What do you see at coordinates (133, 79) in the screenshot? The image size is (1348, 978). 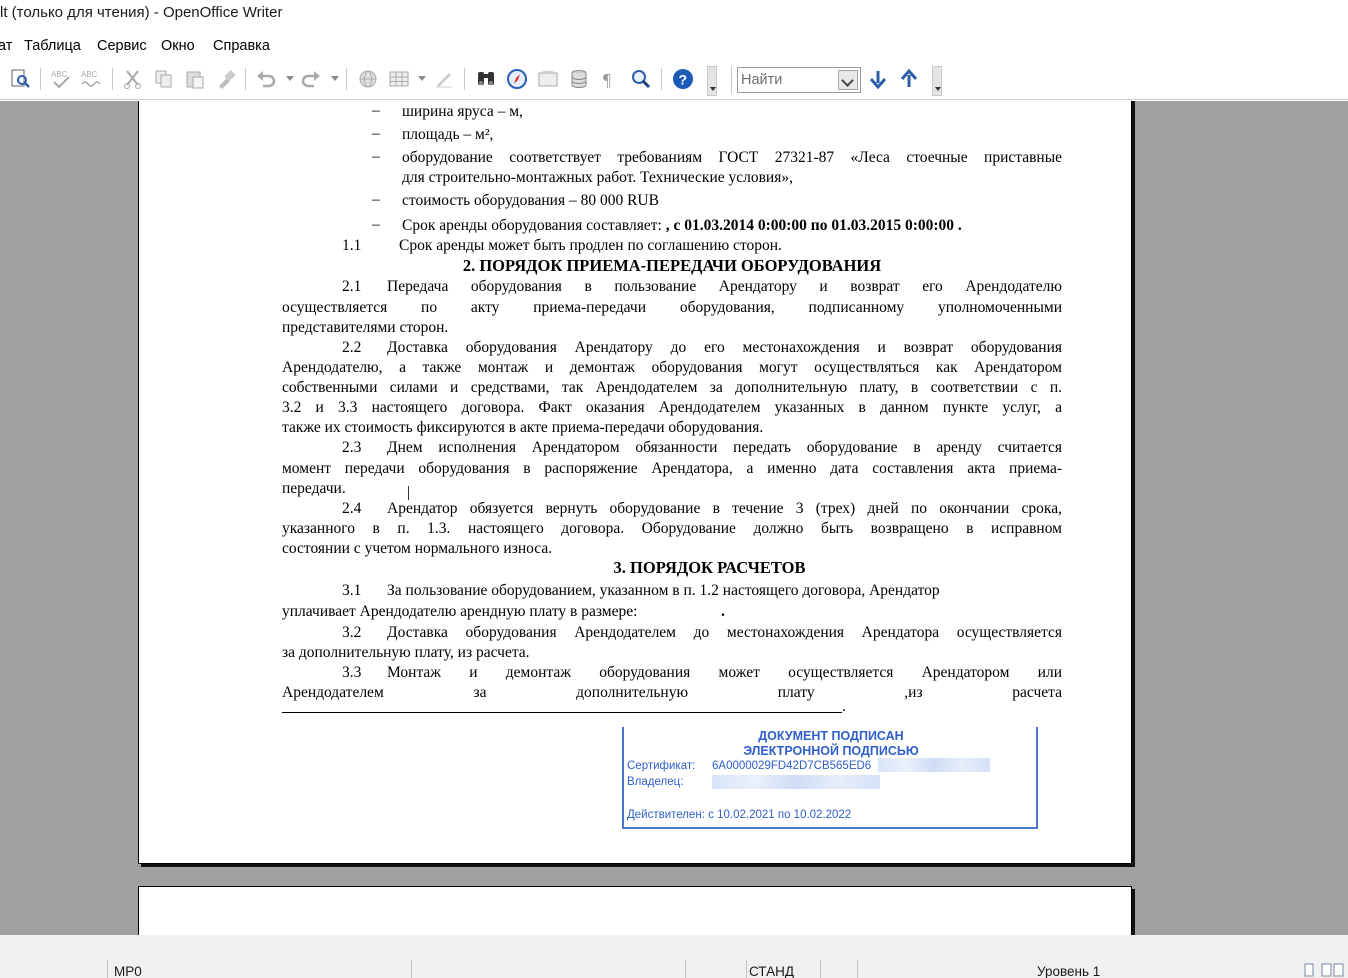 I see `cut-icon` at bounding box center [133, 79].